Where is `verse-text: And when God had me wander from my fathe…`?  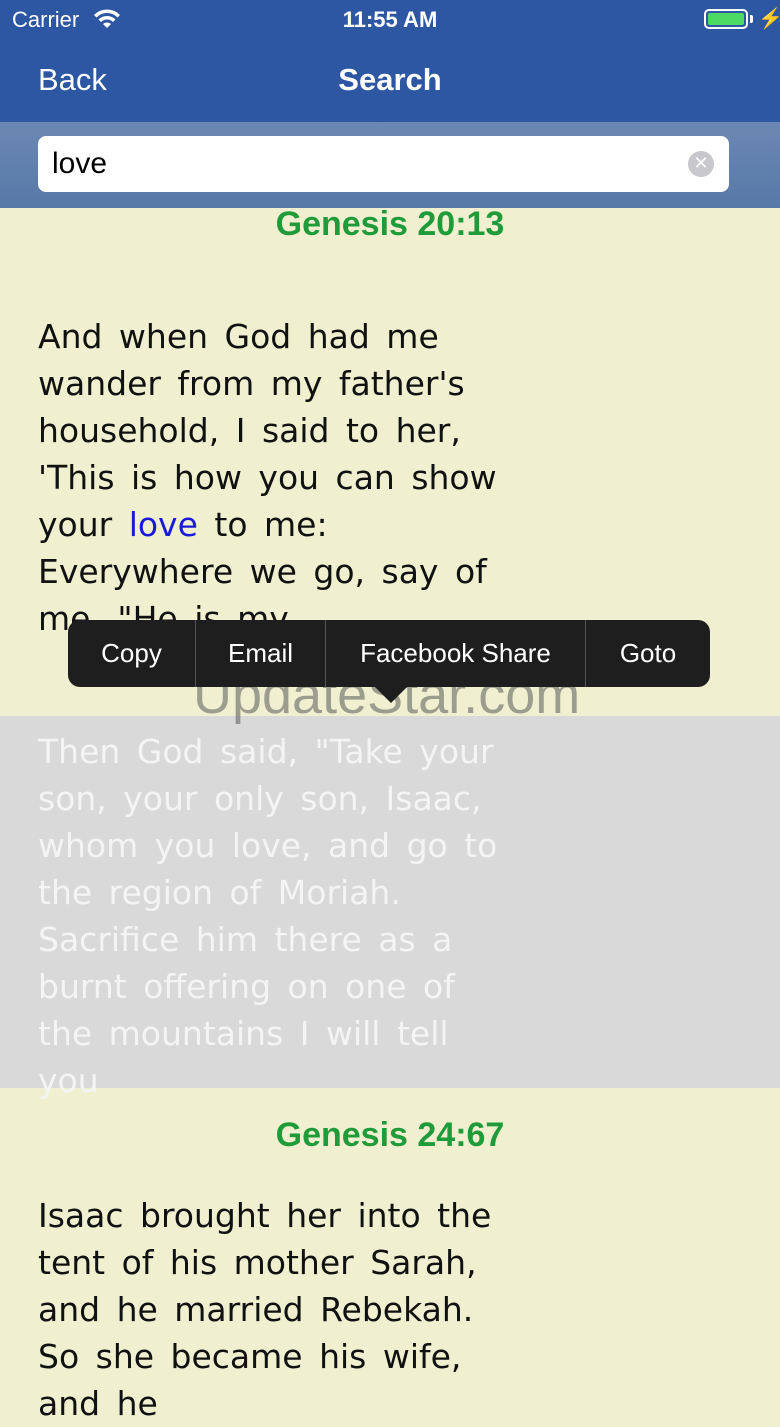 verse-text: And when God had me wander from my fathe… is located at coordinates (278, 477).